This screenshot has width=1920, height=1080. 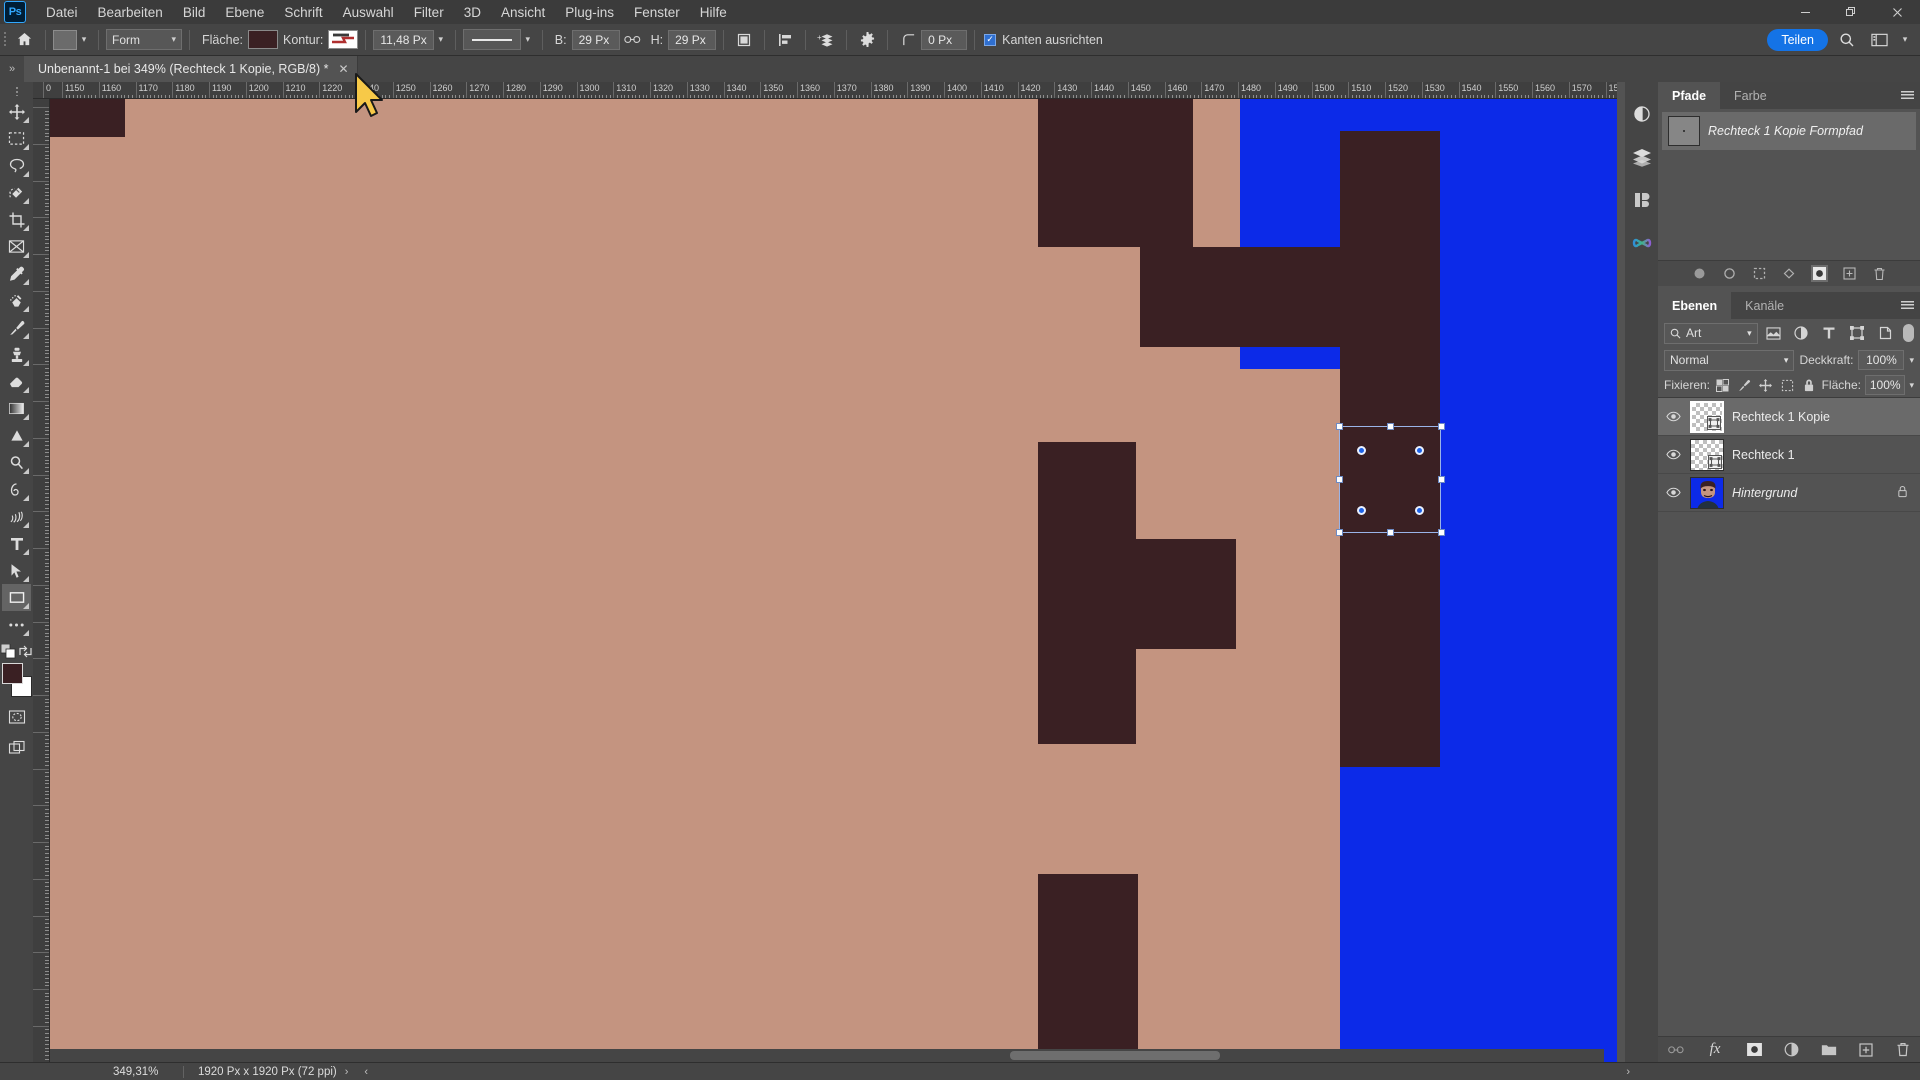 I want to click on layer-row-rechteck-1: Rechteck 1, so click(x=1789, y=455).